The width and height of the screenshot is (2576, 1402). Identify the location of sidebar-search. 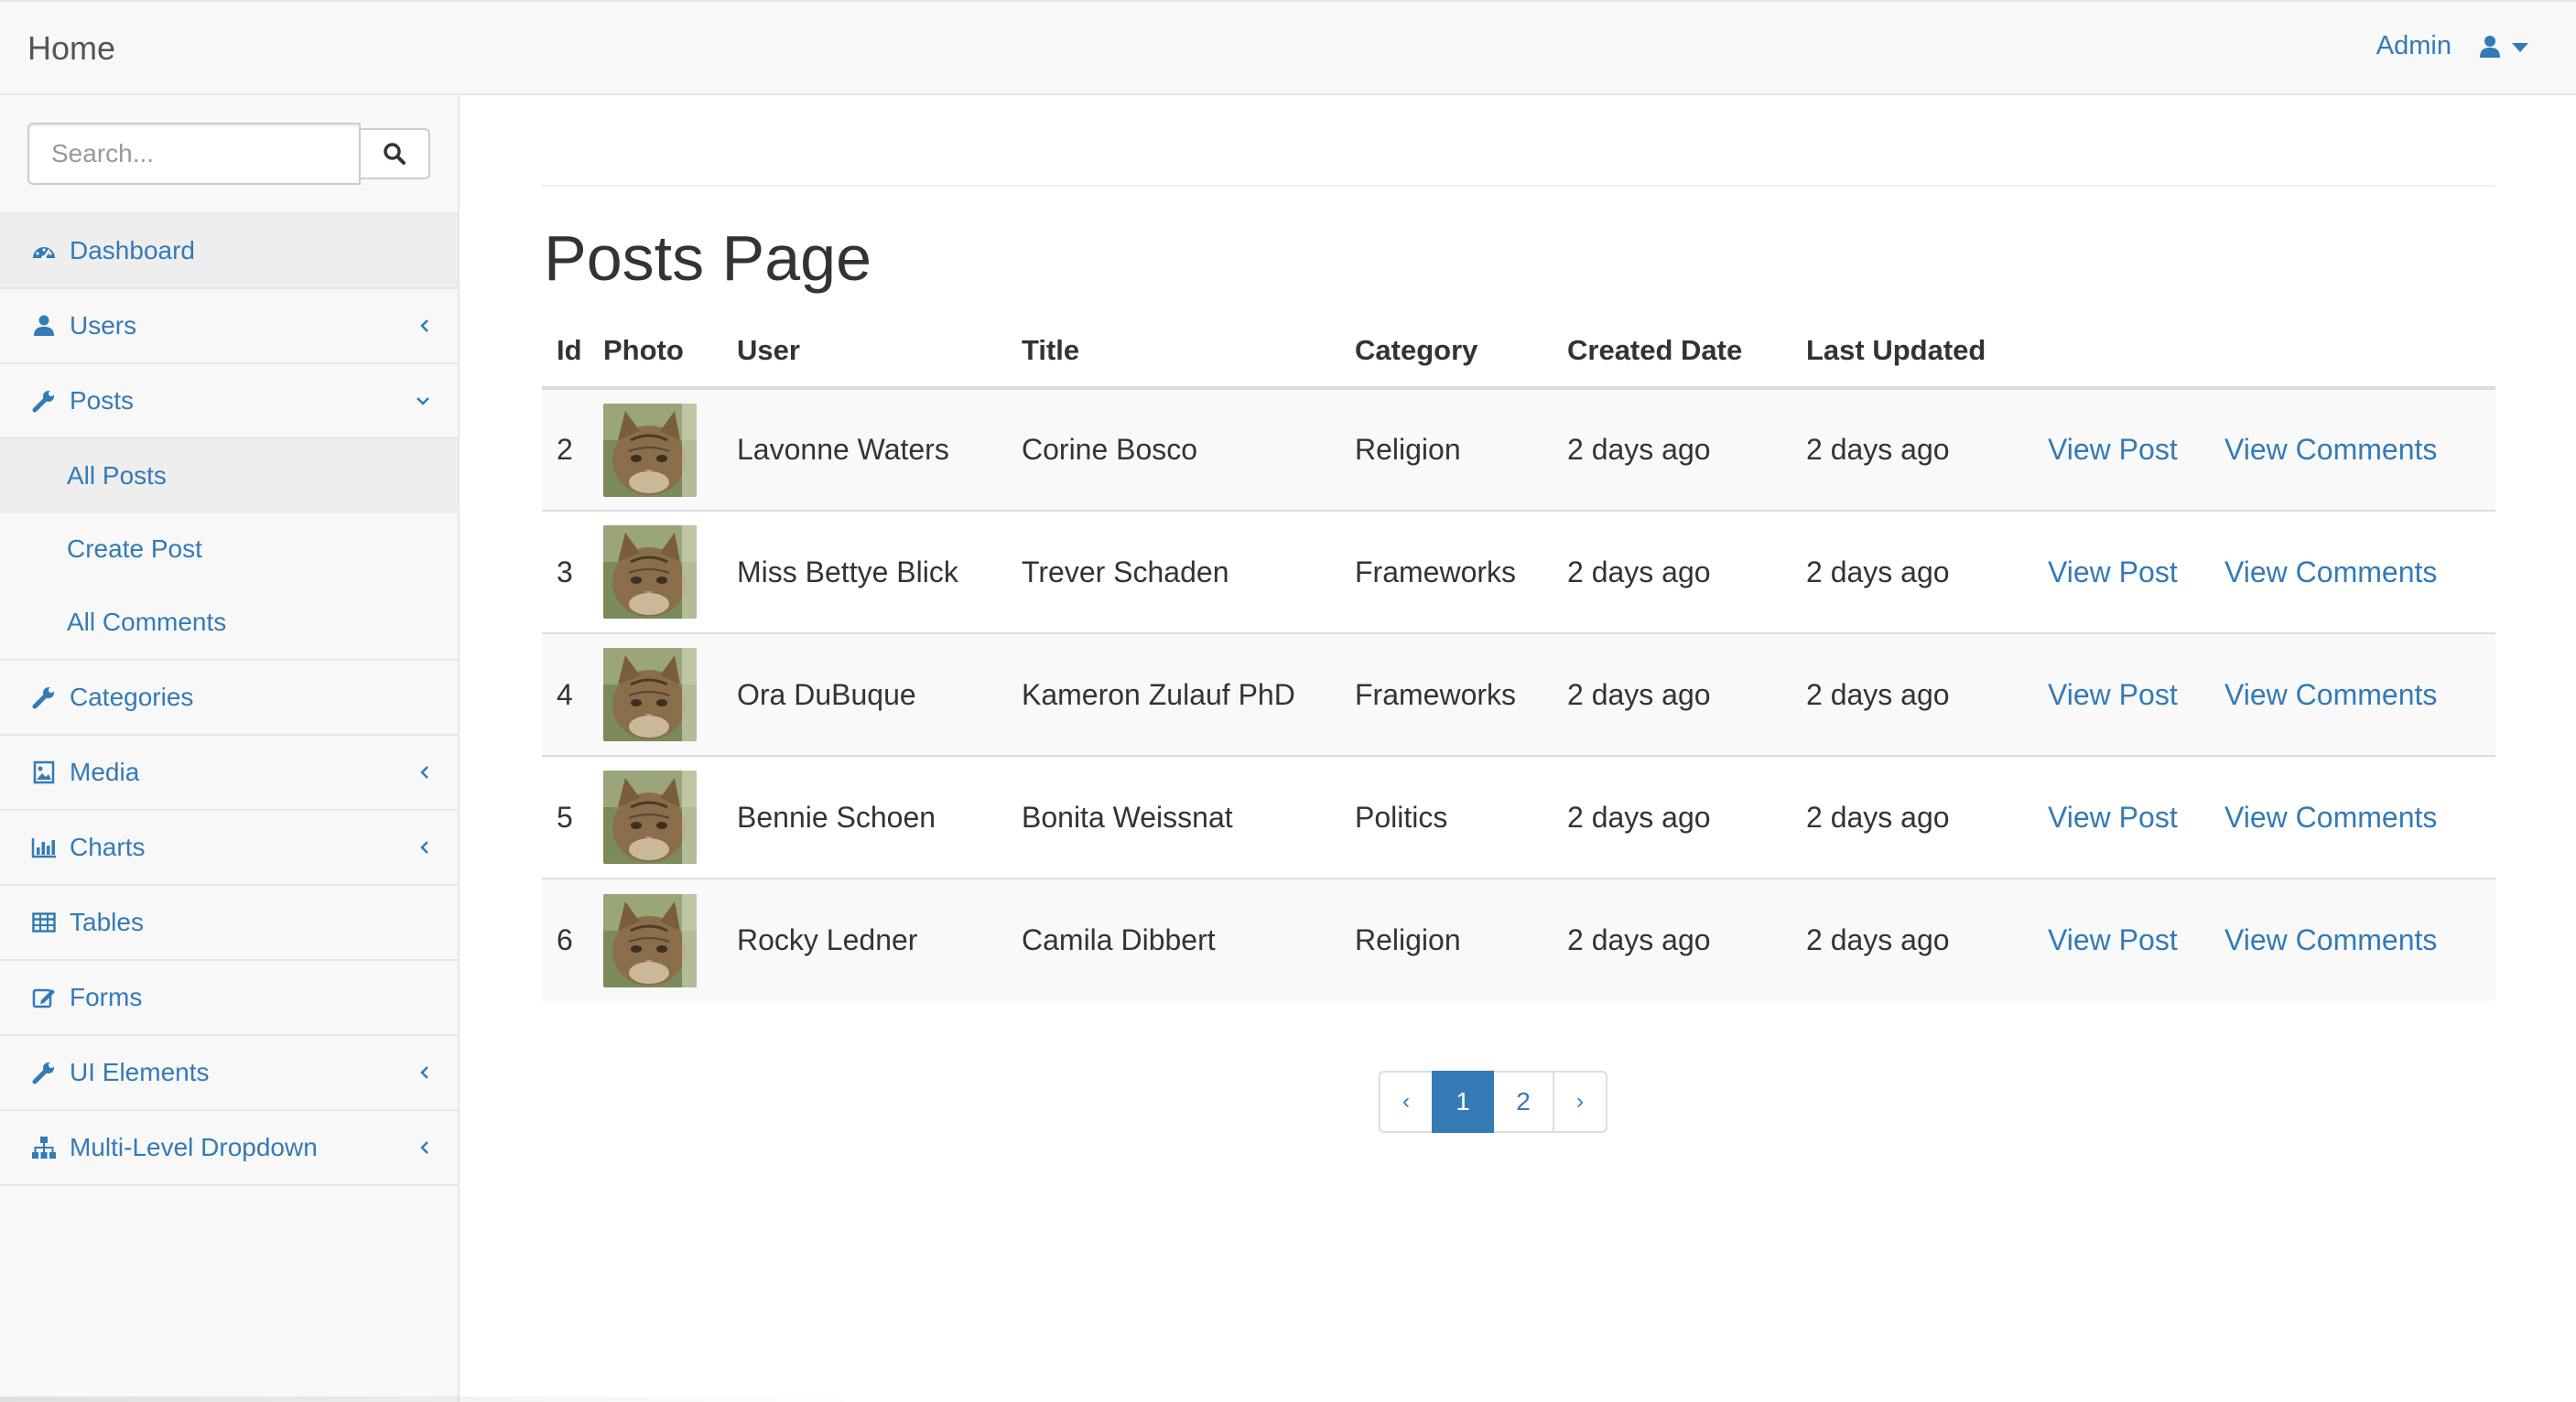
(229, 154).